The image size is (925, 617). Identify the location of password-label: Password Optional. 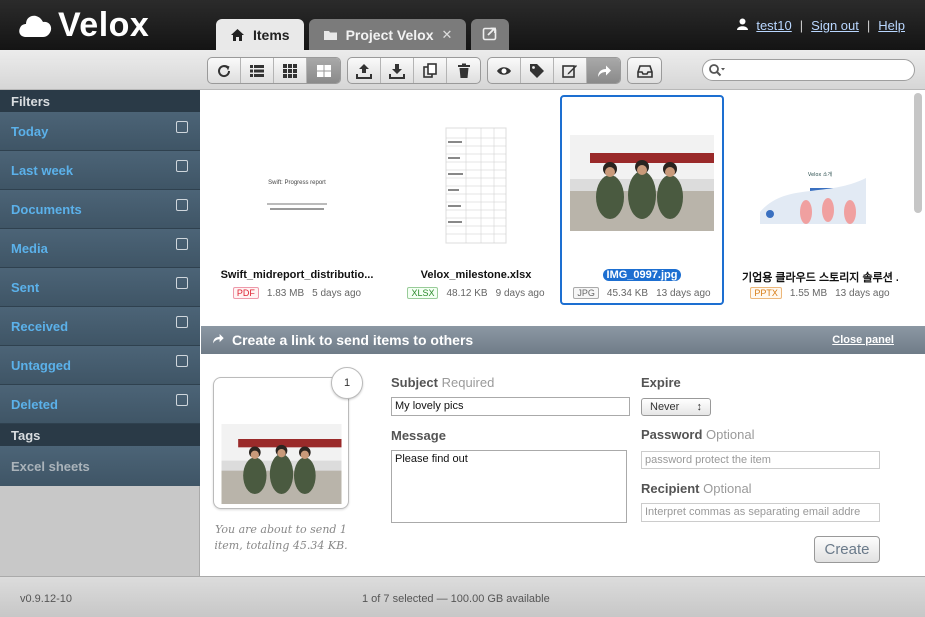
(697, 434).